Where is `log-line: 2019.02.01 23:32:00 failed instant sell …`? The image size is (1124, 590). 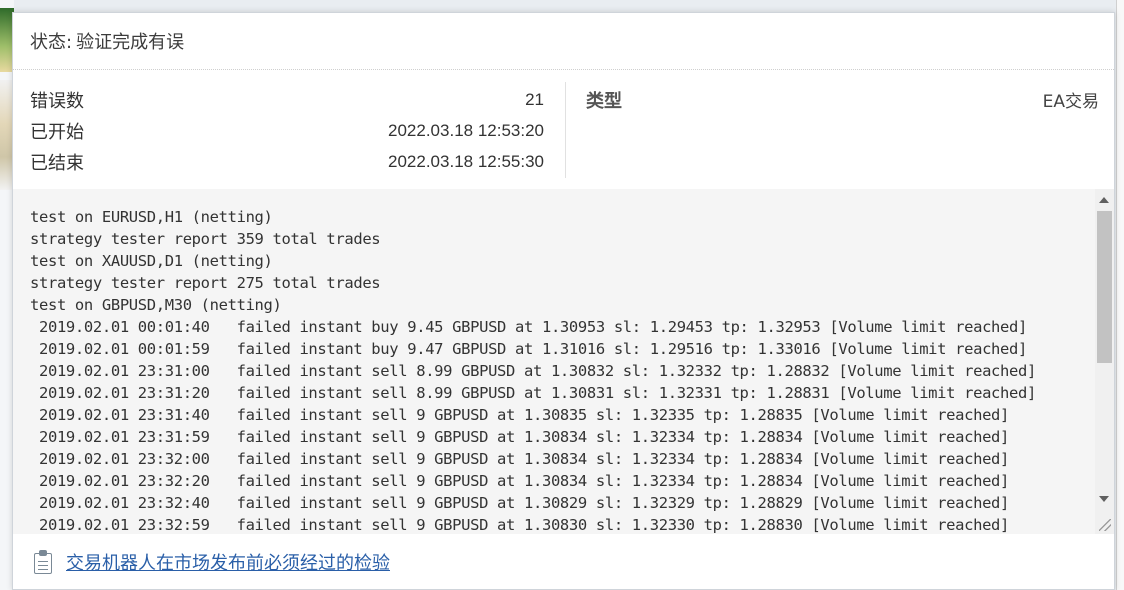
log-line: 2019.02.01 23:32:00 failed instant sell … is located at coordinates (520, 459).